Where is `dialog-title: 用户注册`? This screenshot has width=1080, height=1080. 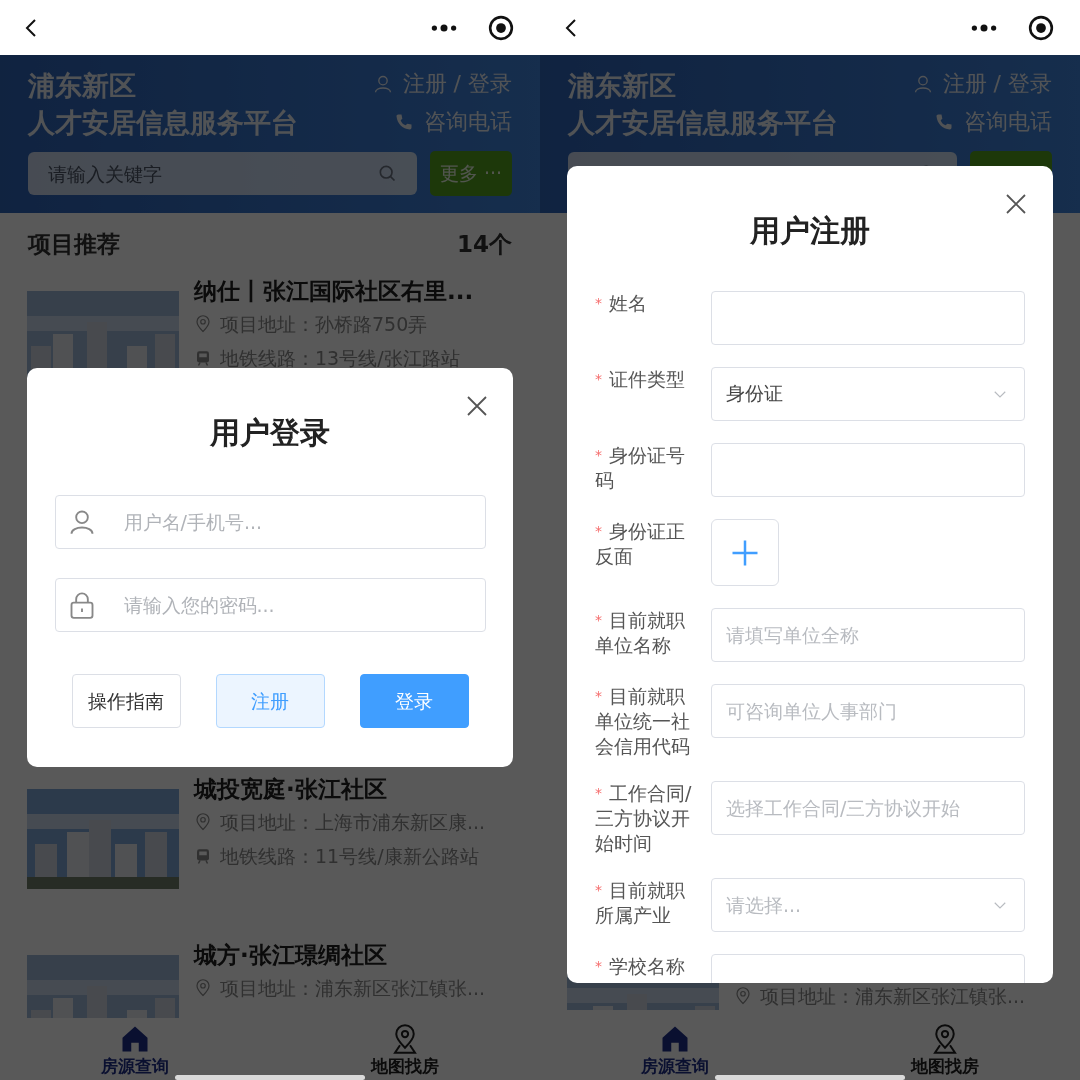
dialog-title: 用户注册 is located at coordinates (810, 231).